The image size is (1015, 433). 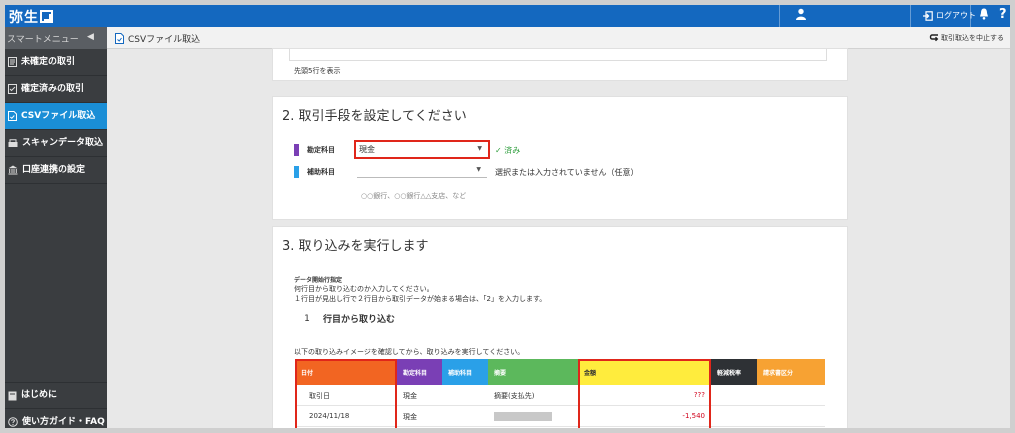 I want to click on column-sub-account: 補助科目, so click(x=465, y=372).